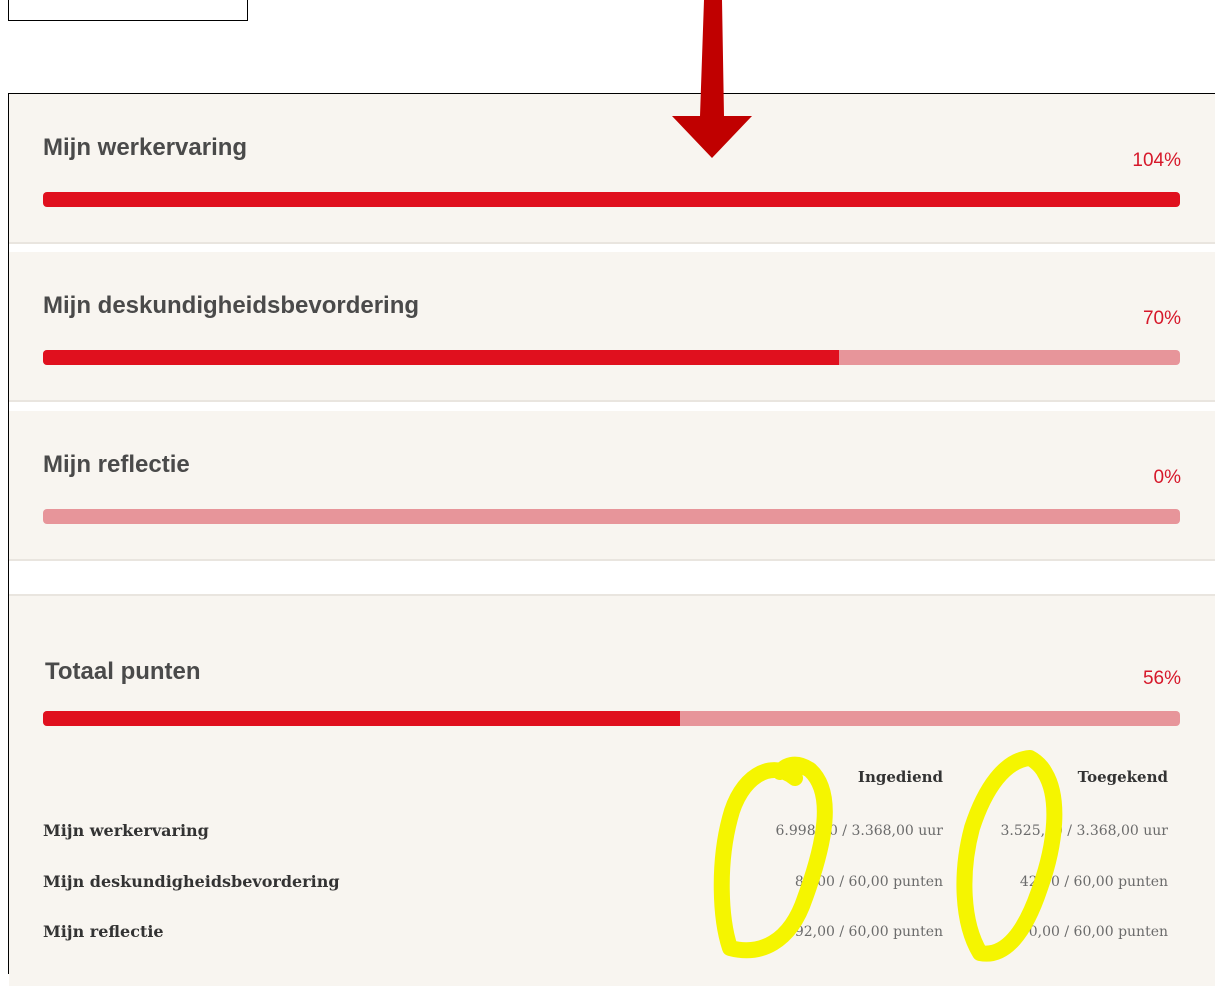  What do you see at coordinates (1156, 160) in the screenshot?
I see `percent-label: 104%` at bounding box center [1156, 160].